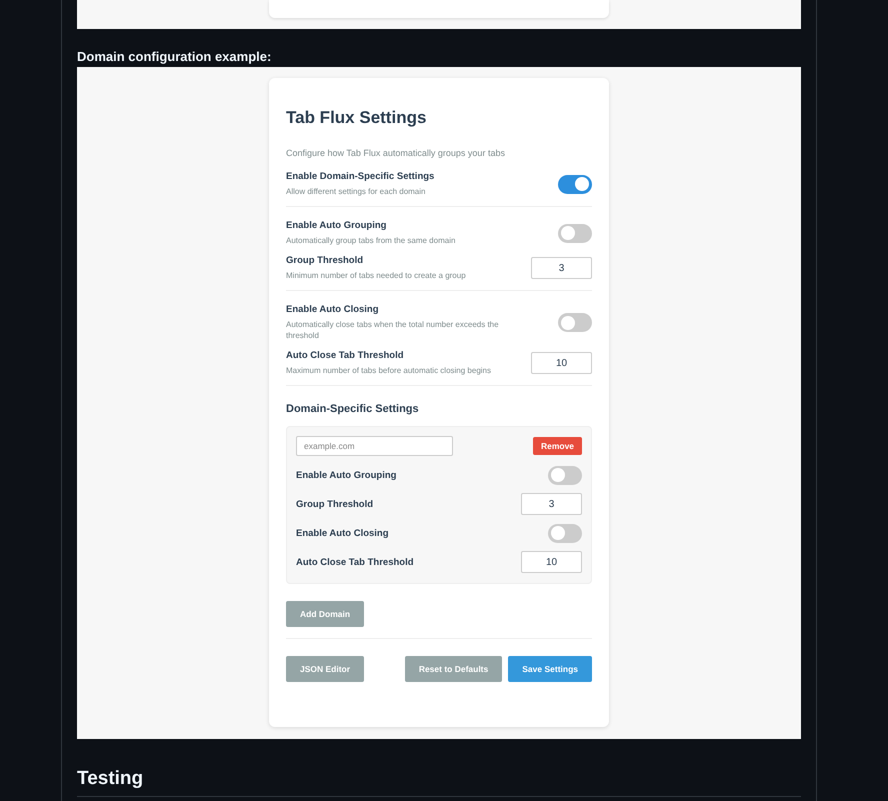 This screenshot has height=801, width=888. What do you see at coordinates (376, 275) in the screenshot?
I see `setting-hint: Minimum number of tabs needed to create a group` at bounding box center [376, 275].